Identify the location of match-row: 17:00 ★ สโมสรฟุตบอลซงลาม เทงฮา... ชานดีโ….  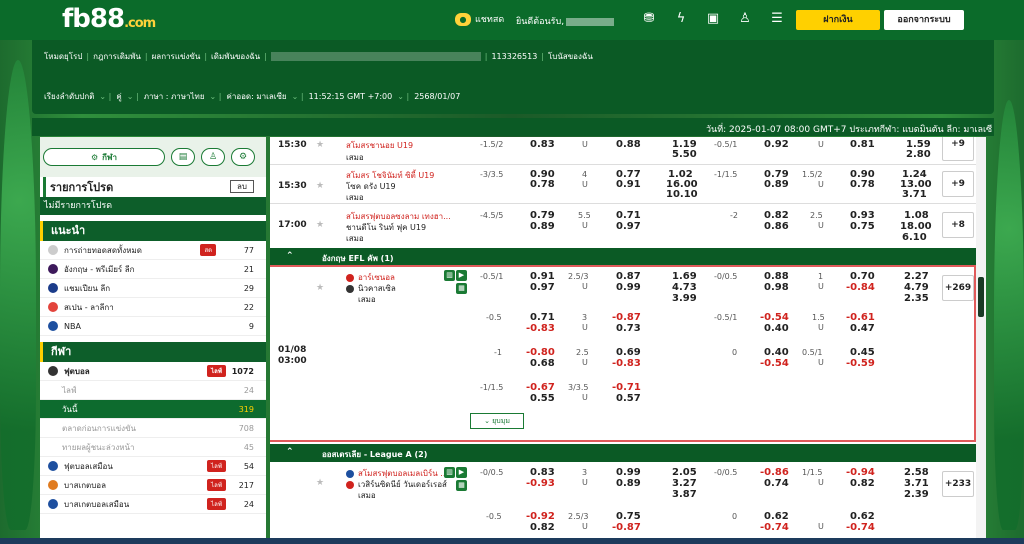
(628, 225).